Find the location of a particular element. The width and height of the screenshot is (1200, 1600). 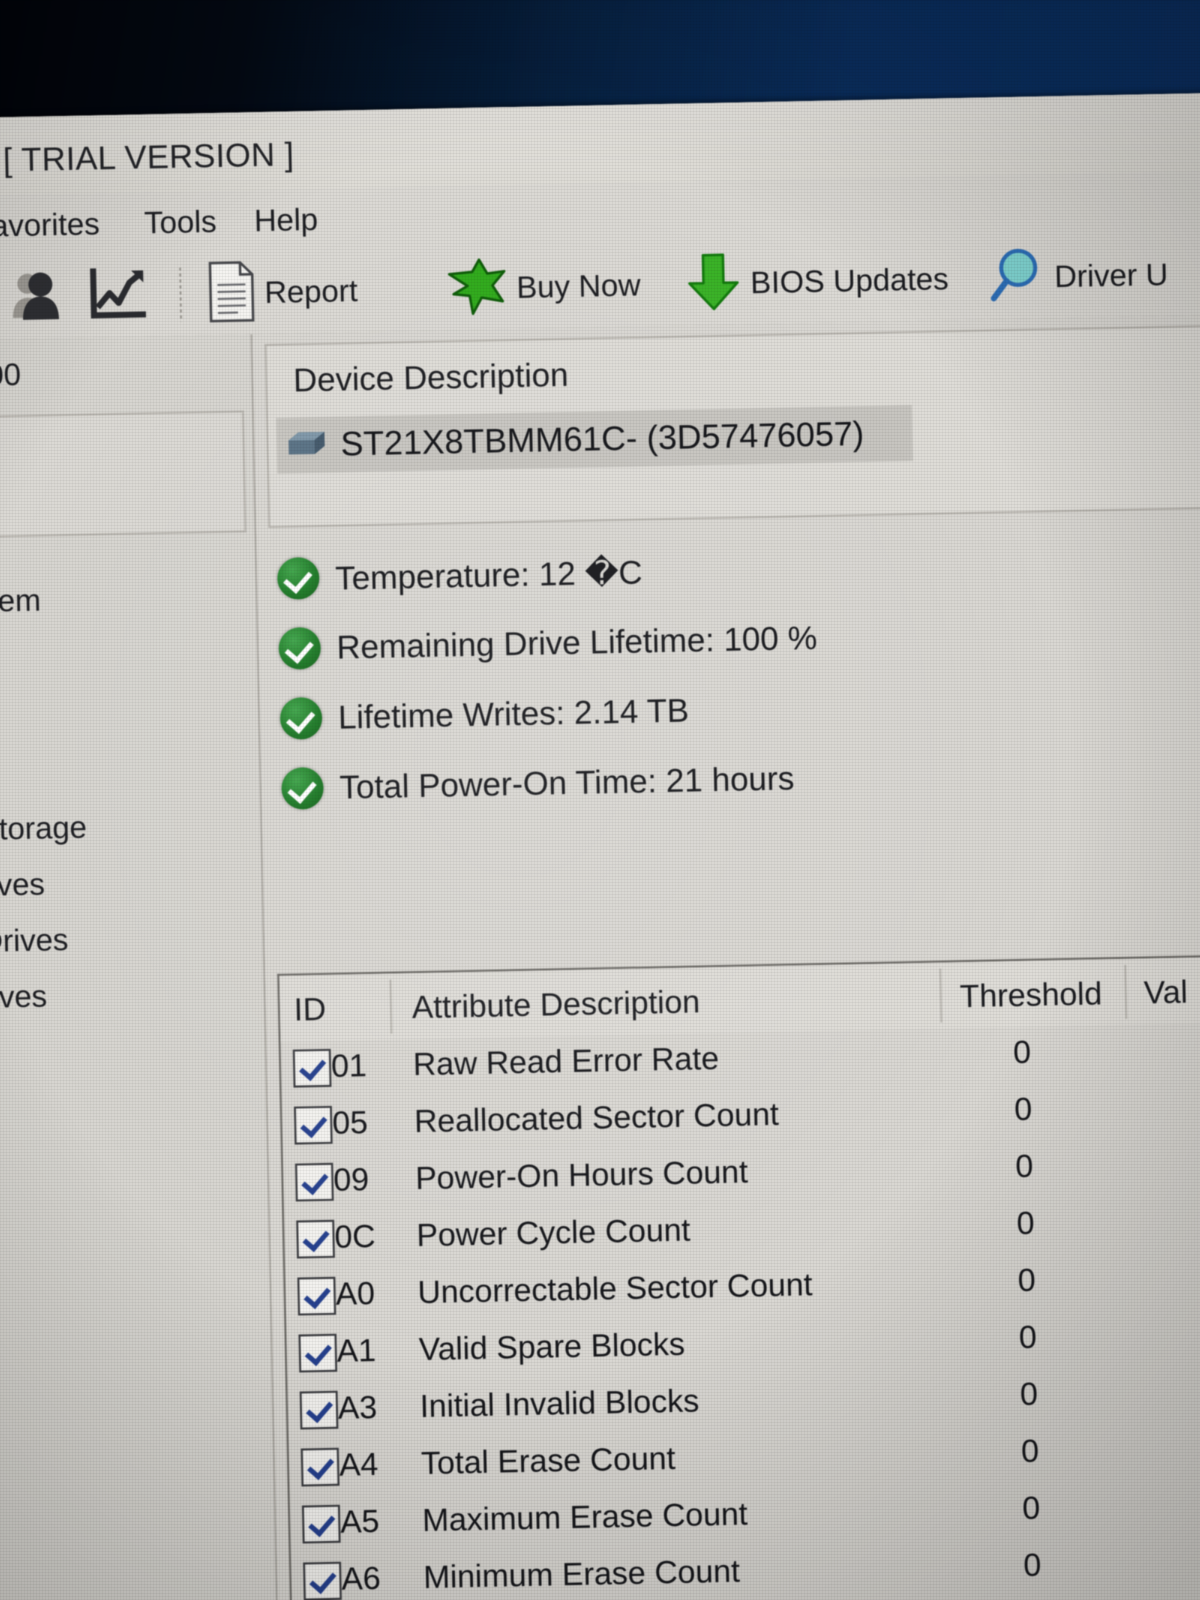

sidebar-item-storage: Storage is located at coordinates (43, 829).